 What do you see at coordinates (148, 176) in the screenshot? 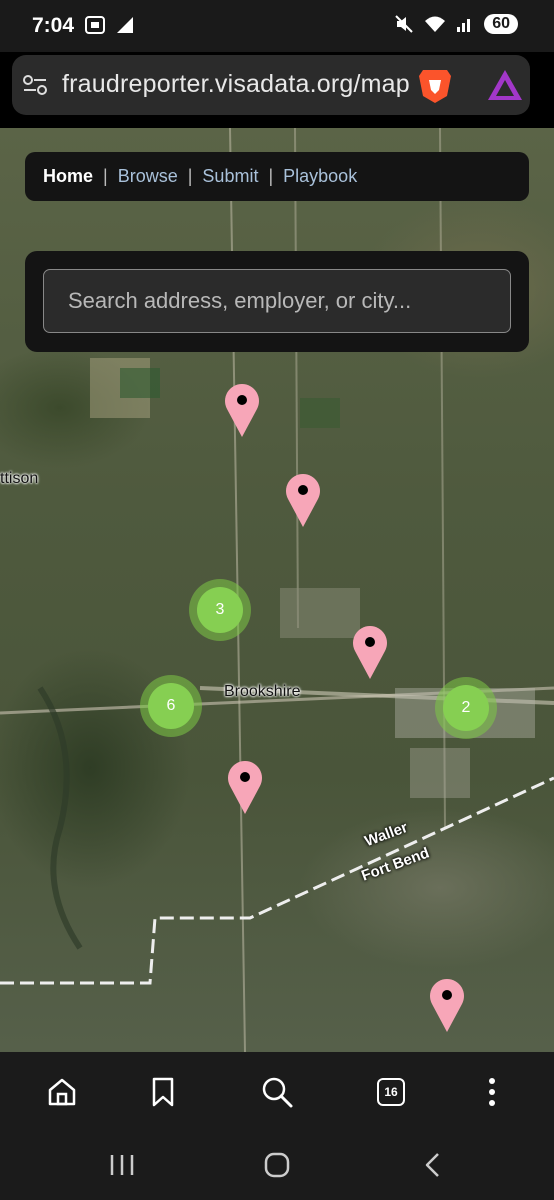
I see `nav-browse-link: Browse` at bounding box center [148, 176].